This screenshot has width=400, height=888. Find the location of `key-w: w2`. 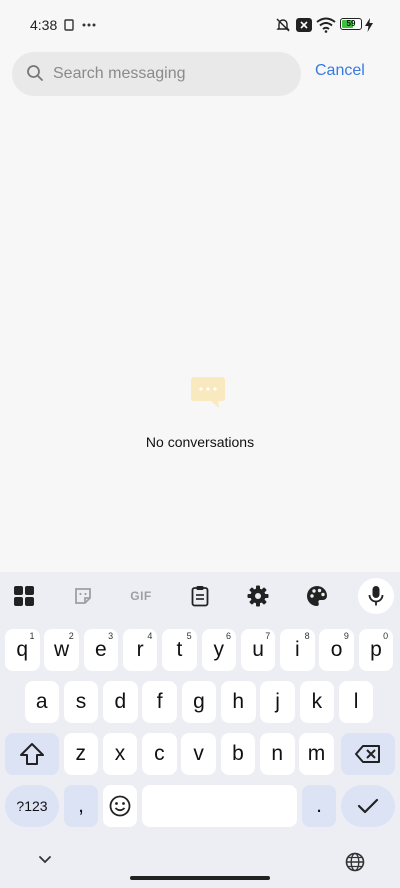

key-w: w2 is located at coordinates (61, 650).